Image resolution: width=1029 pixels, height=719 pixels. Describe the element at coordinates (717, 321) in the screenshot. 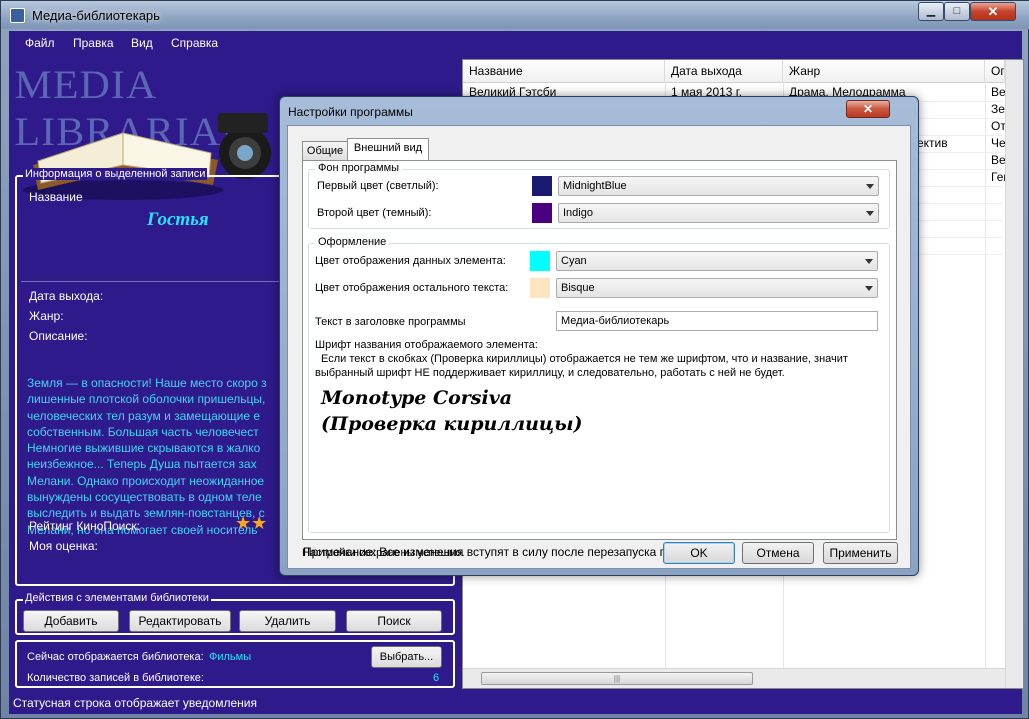

I see `header-text-input: Медиа-библиотекарь` at that location.